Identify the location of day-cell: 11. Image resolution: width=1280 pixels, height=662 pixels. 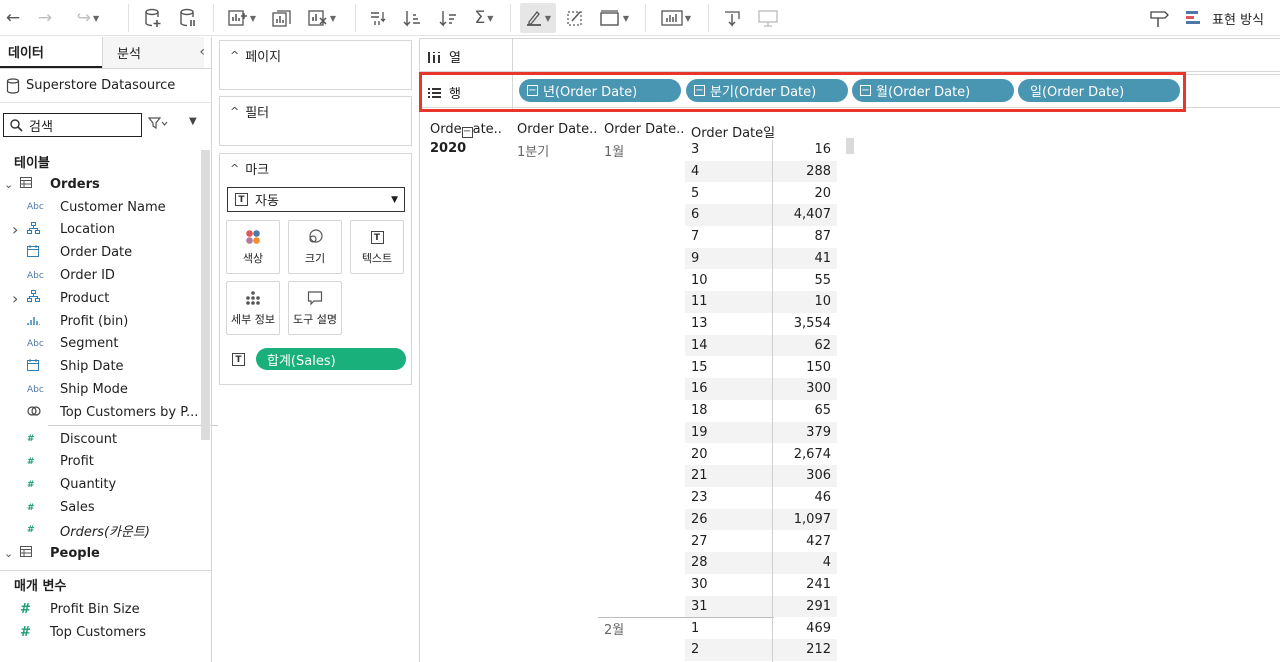
(699, 301).